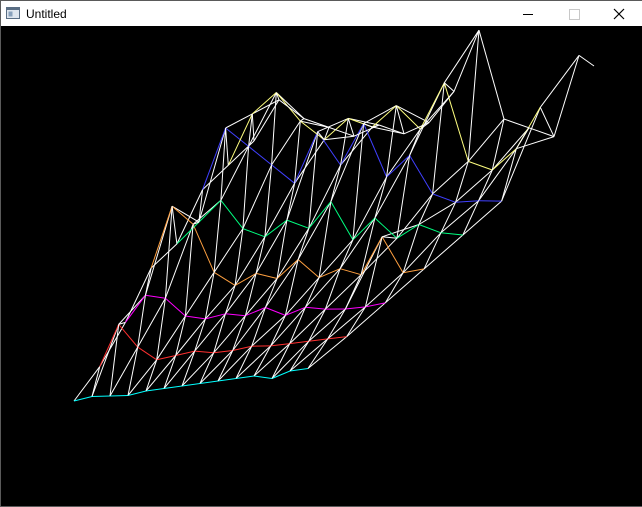  I want to click on close-icon, so click(619, 14).